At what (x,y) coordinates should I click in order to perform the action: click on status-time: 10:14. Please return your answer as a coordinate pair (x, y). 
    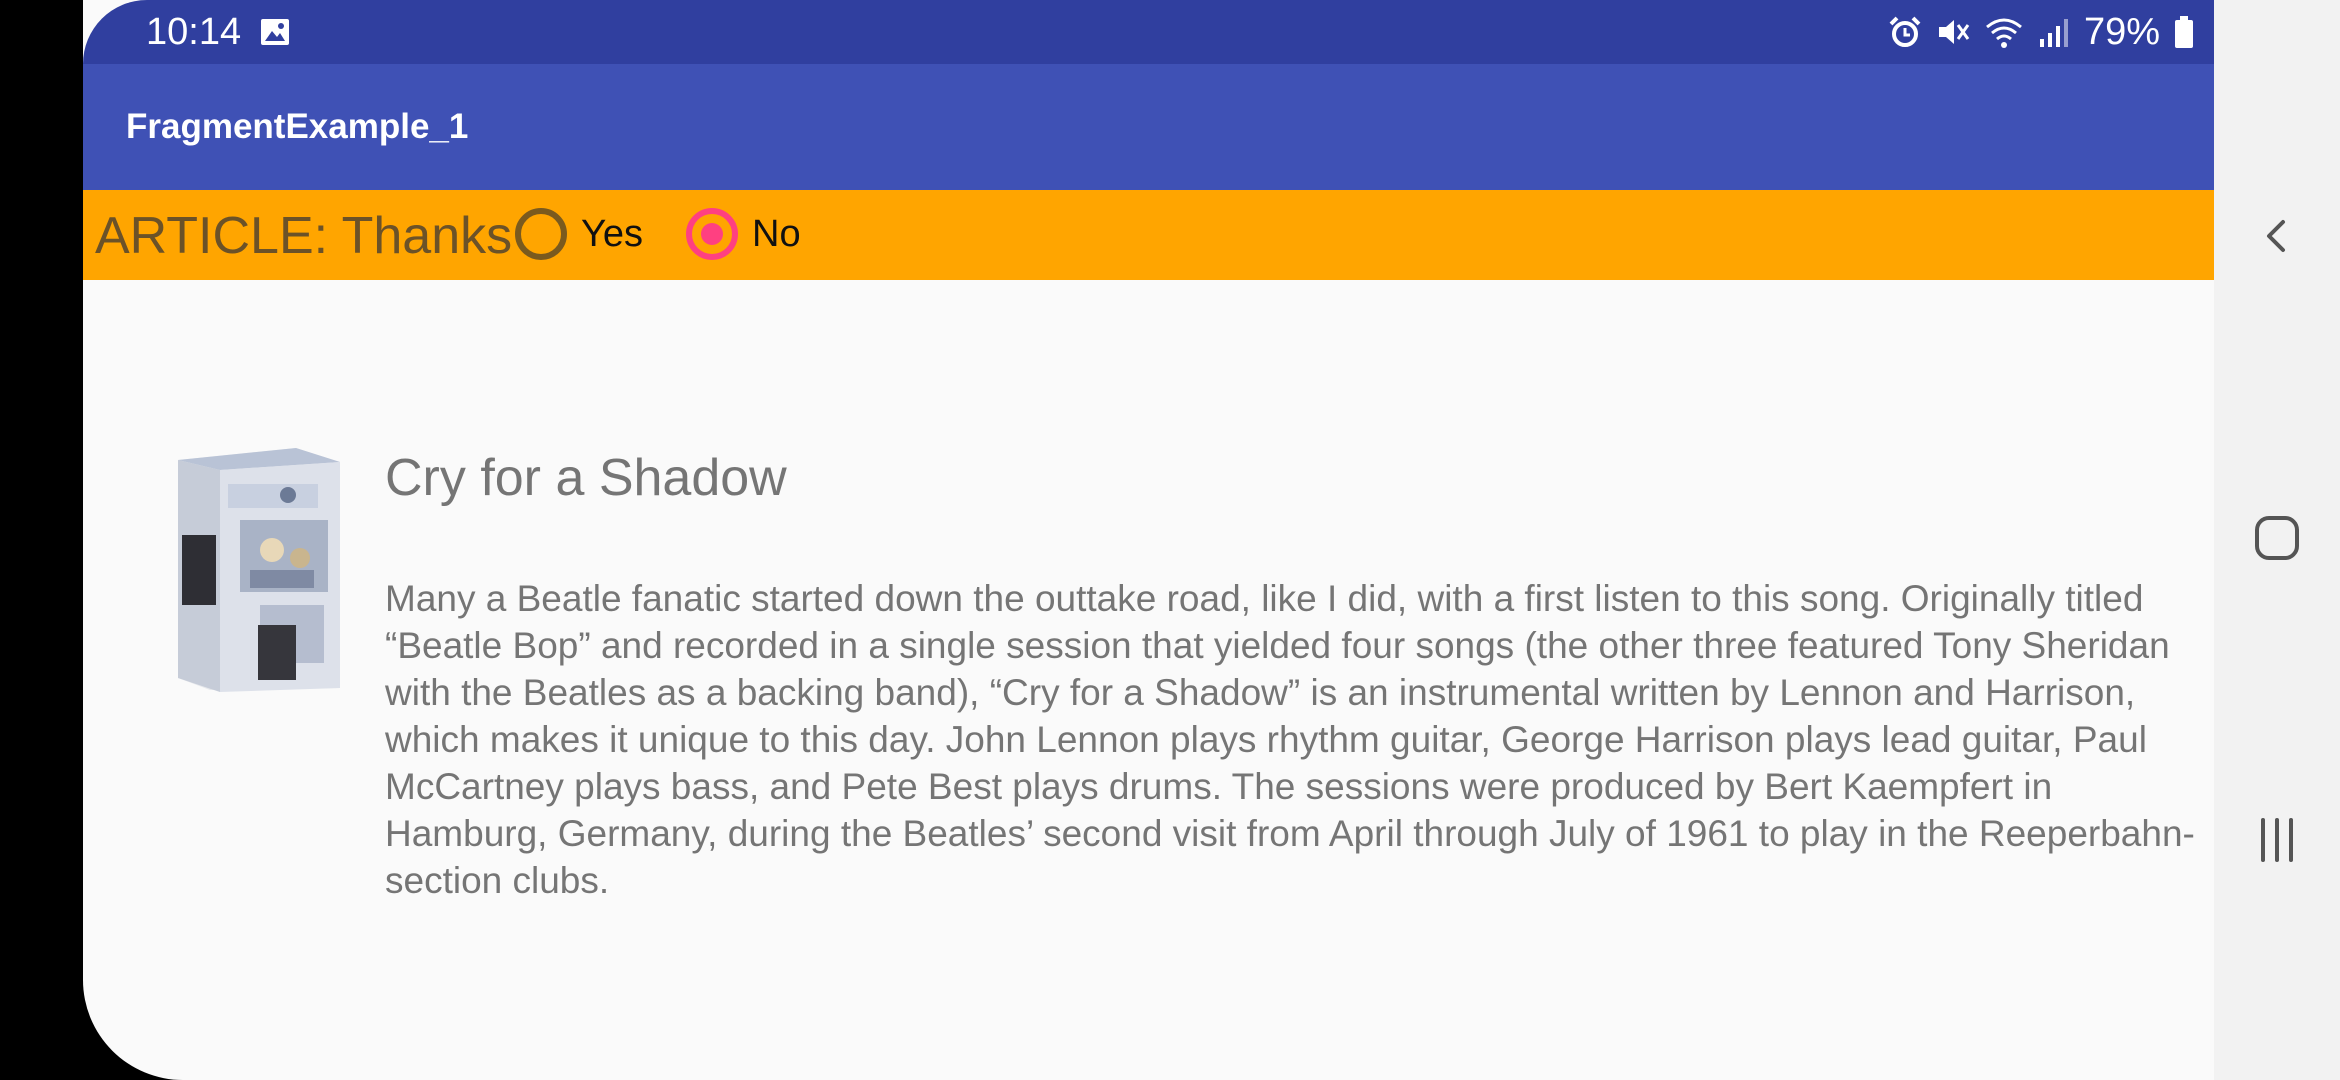
    Looking at the image, I should click on (194, 32).